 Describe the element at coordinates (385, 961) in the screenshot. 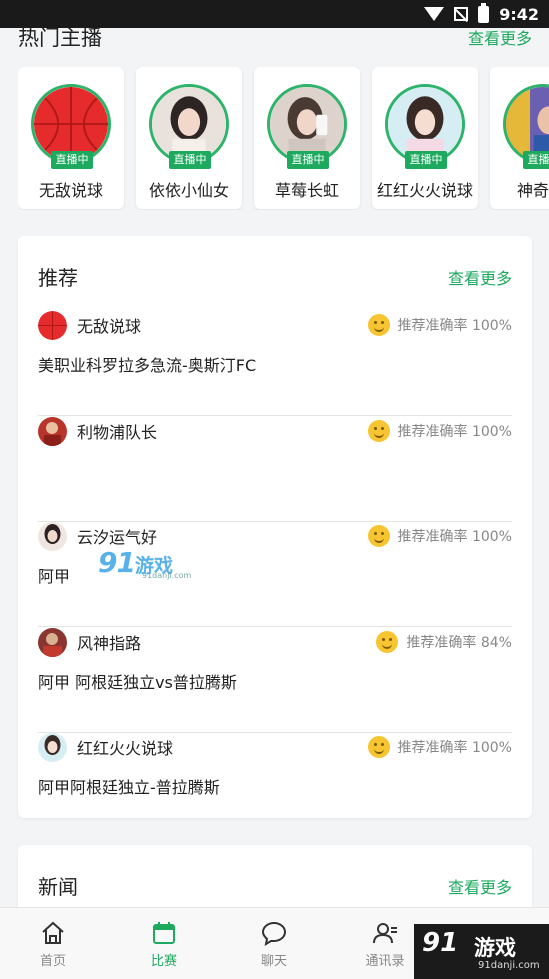

I see `tab-label: 通讯录` at that location.